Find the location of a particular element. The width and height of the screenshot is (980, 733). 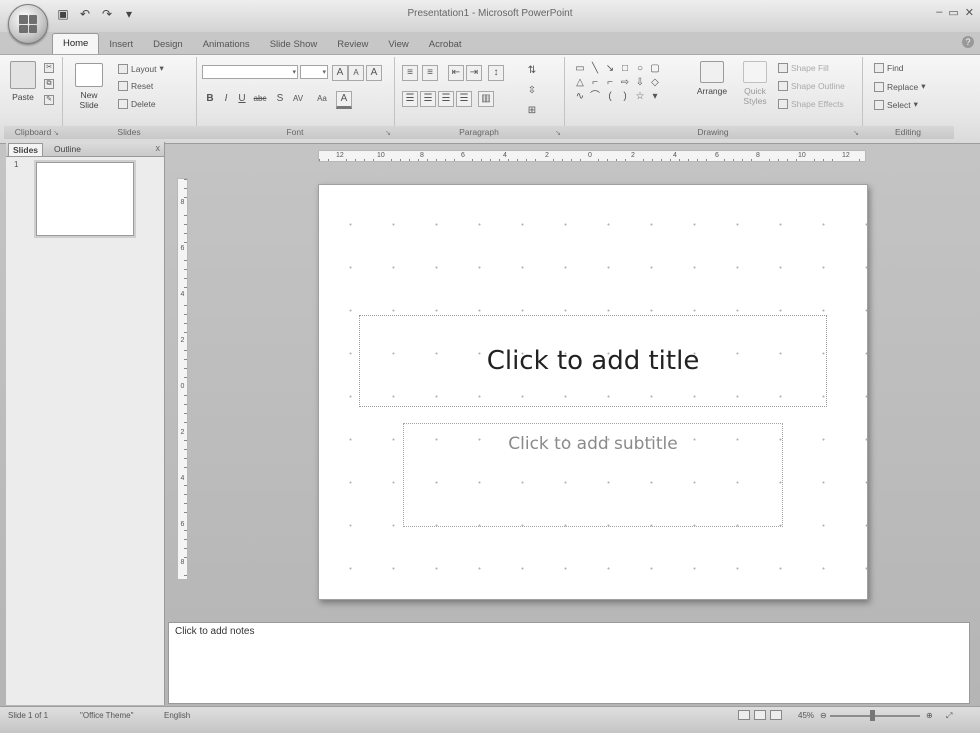

numbering-icon: ≡ is located at coordinates (430, 73).